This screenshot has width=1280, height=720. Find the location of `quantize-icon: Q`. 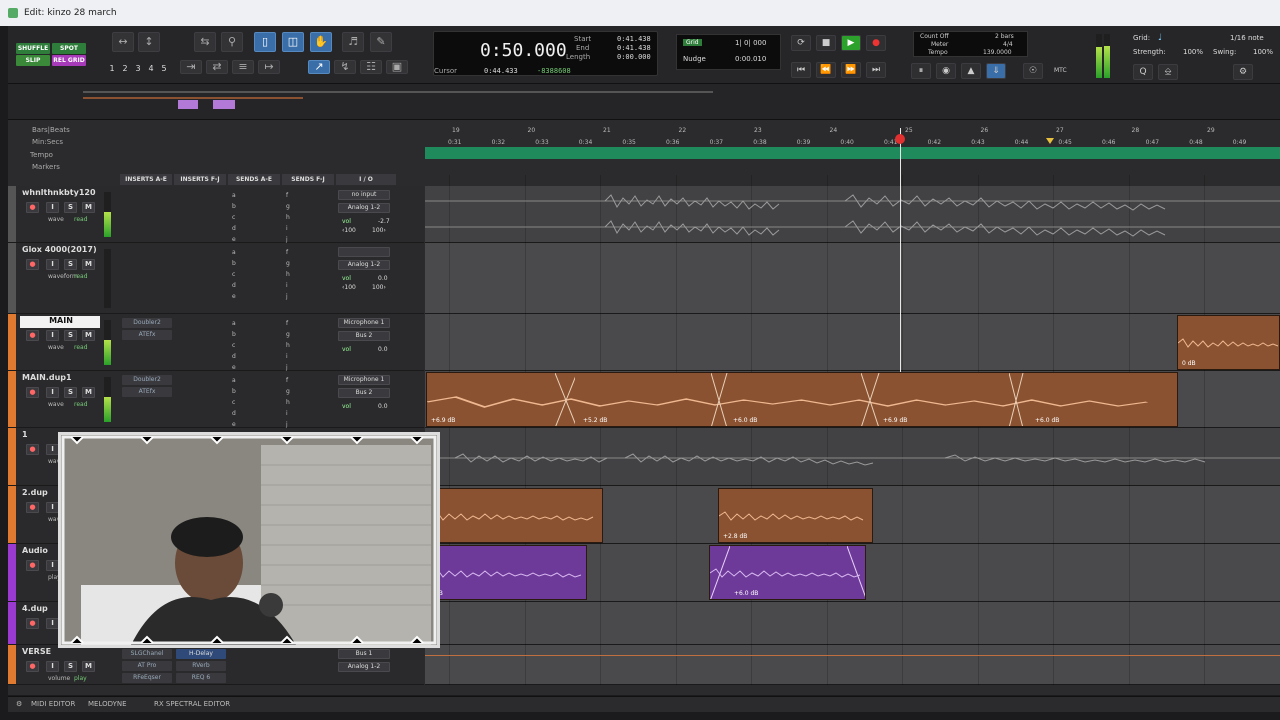

quantize-icon: Q is located at coordinates (1143, 72).